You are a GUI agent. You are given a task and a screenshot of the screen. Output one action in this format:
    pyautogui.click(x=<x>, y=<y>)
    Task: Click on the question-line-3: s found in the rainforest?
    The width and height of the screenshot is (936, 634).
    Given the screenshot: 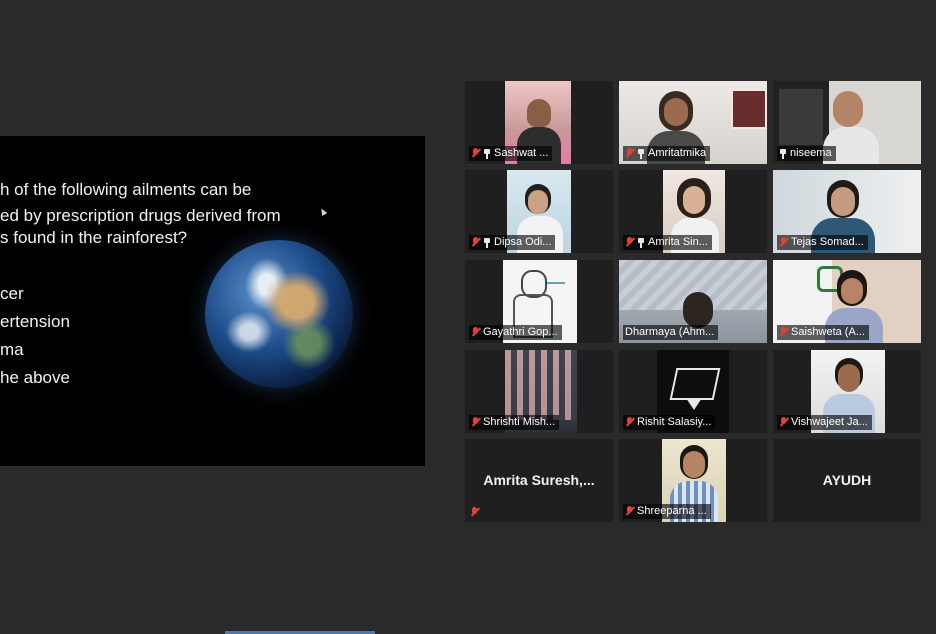 What is the action you would take?
    pyautogui.click(x=94, y=237)
    